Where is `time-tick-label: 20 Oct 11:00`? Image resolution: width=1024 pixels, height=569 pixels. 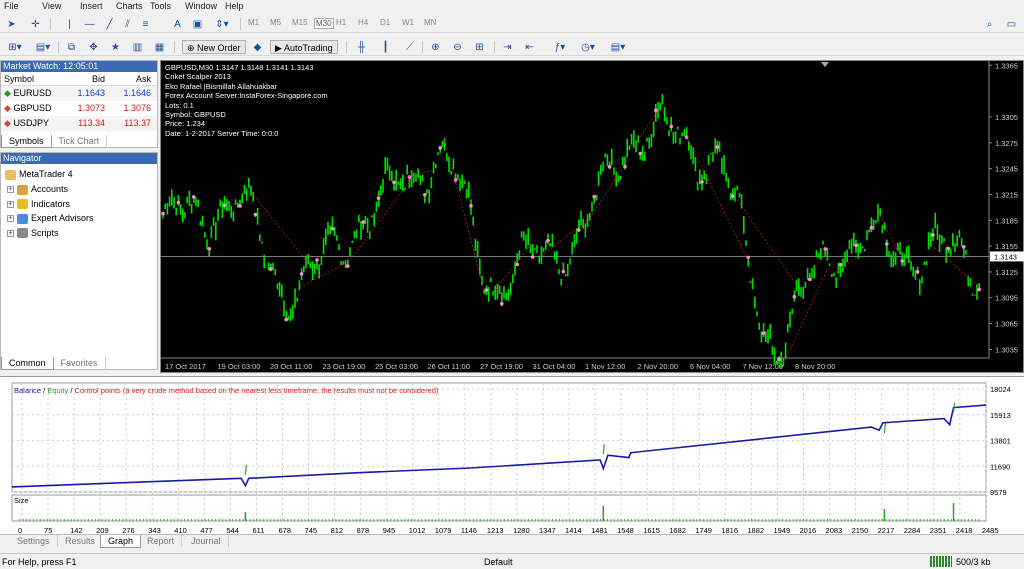
time-tick-label: 20 Oct 11:00 is located at coordinates (291, 366).